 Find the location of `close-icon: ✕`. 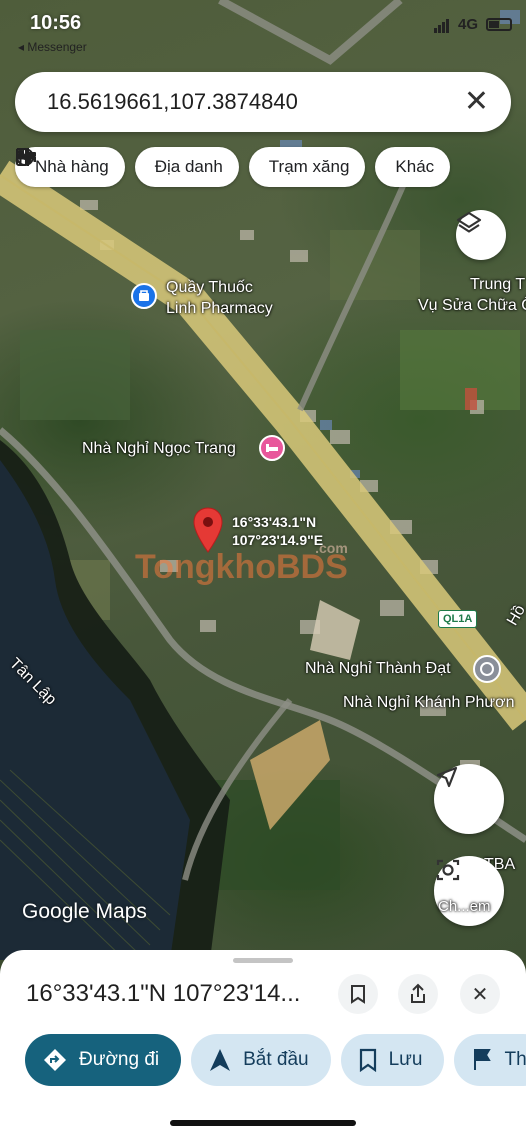

close-icon: ✕ is located at coordinates (480, 994).